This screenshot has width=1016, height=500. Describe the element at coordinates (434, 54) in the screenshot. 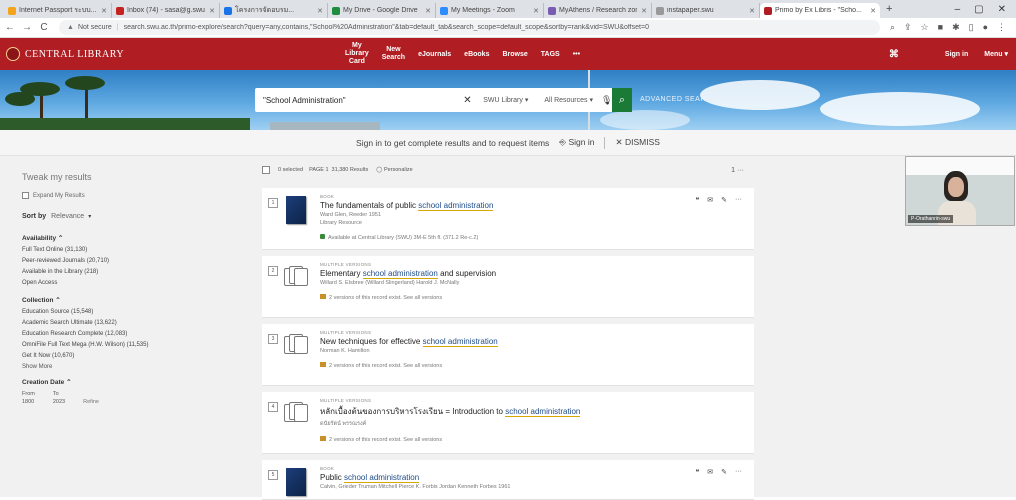

I see `nav-link: eJournals` at that location.